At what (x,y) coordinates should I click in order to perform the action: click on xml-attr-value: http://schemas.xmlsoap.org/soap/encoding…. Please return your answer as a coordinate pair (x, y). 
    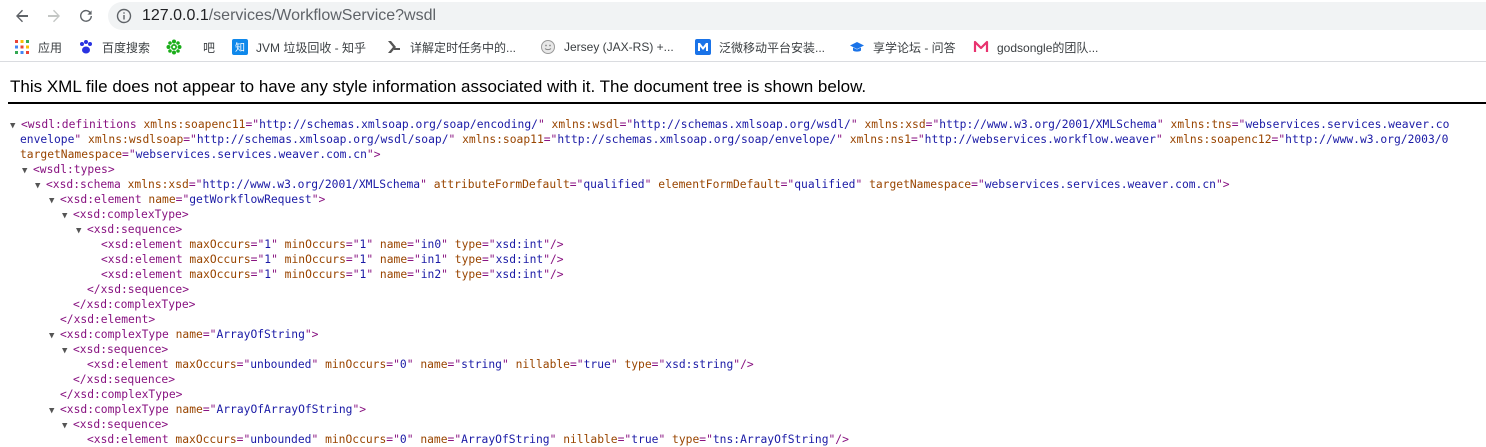
    Looking at the image, I should click on (398, 124).